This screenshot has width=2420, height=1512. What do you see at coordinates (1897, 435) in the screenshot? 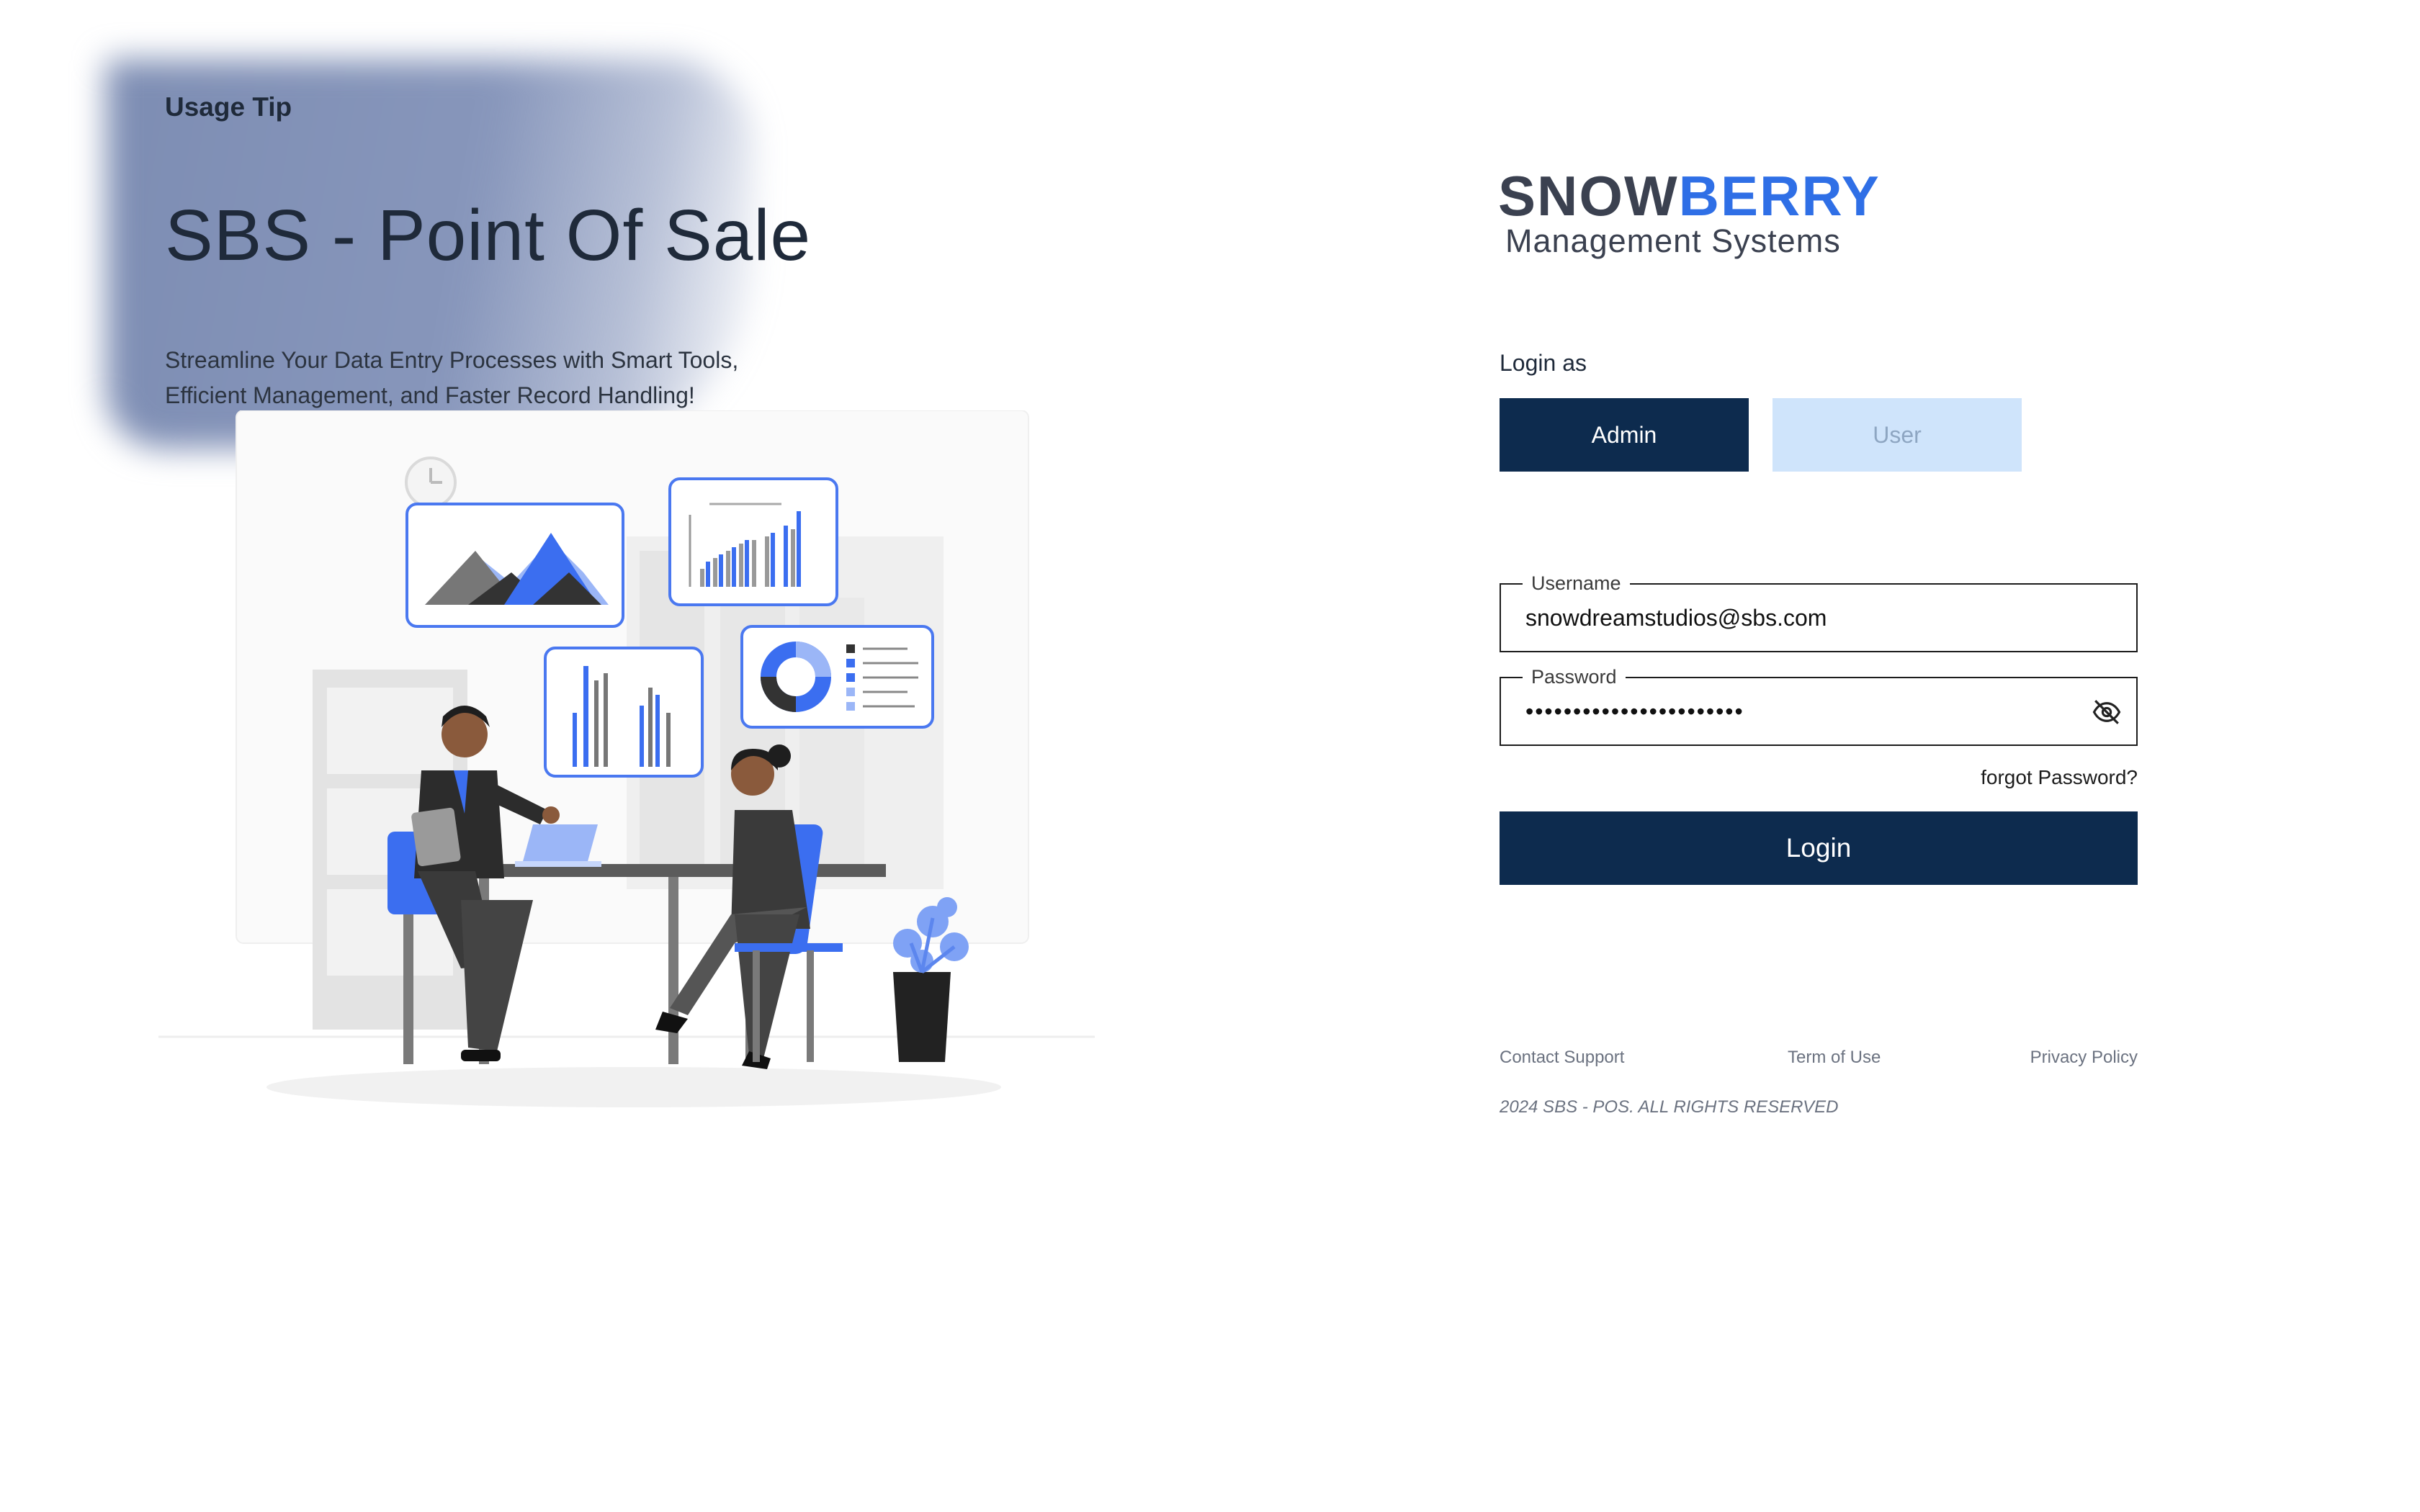
I see `role-user-button: User` at bounding box center [1897, 435].